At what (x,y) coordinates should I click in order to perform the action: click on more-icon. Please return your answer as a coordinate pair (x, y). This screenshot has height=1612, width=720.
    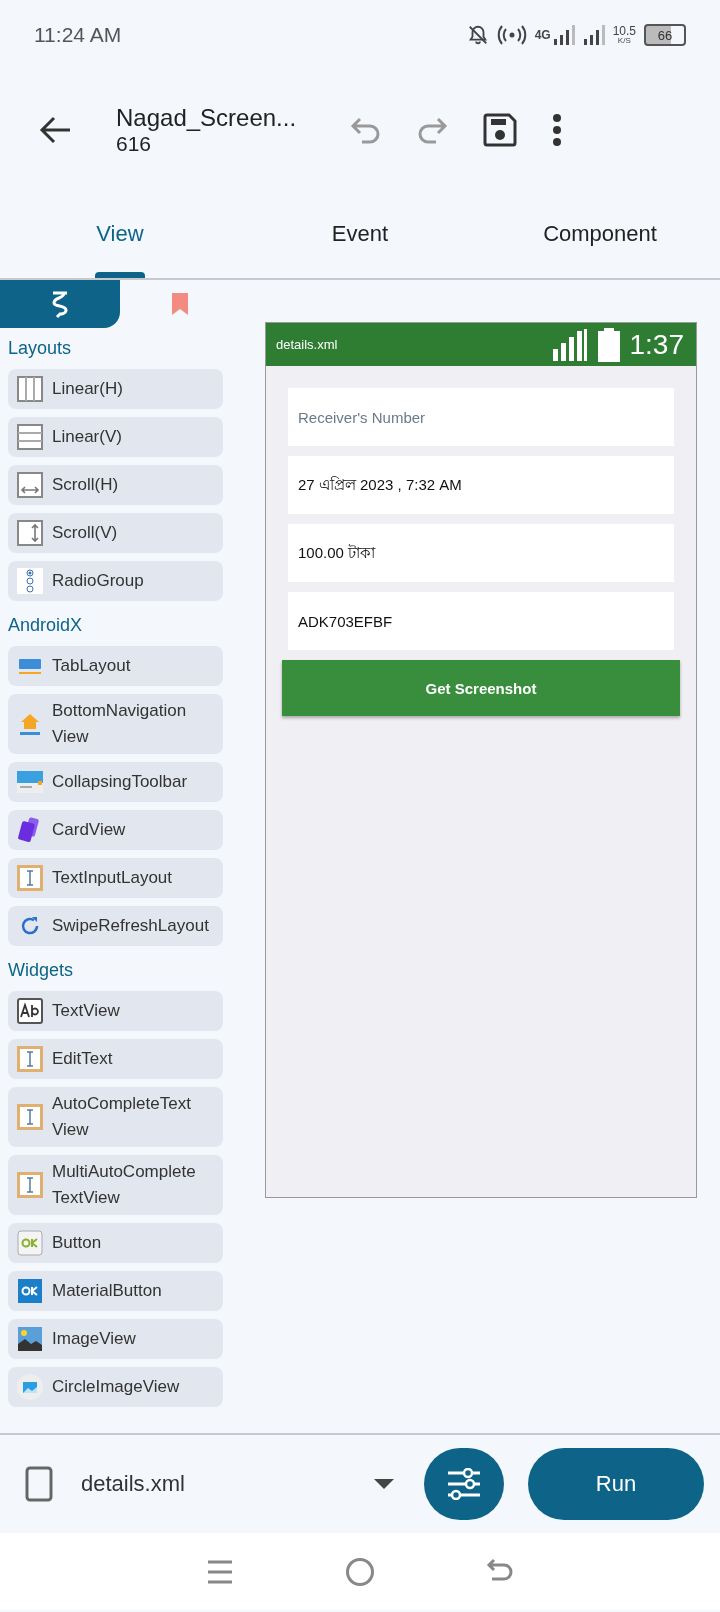
    Looking at the image, I should click on (557, 130).